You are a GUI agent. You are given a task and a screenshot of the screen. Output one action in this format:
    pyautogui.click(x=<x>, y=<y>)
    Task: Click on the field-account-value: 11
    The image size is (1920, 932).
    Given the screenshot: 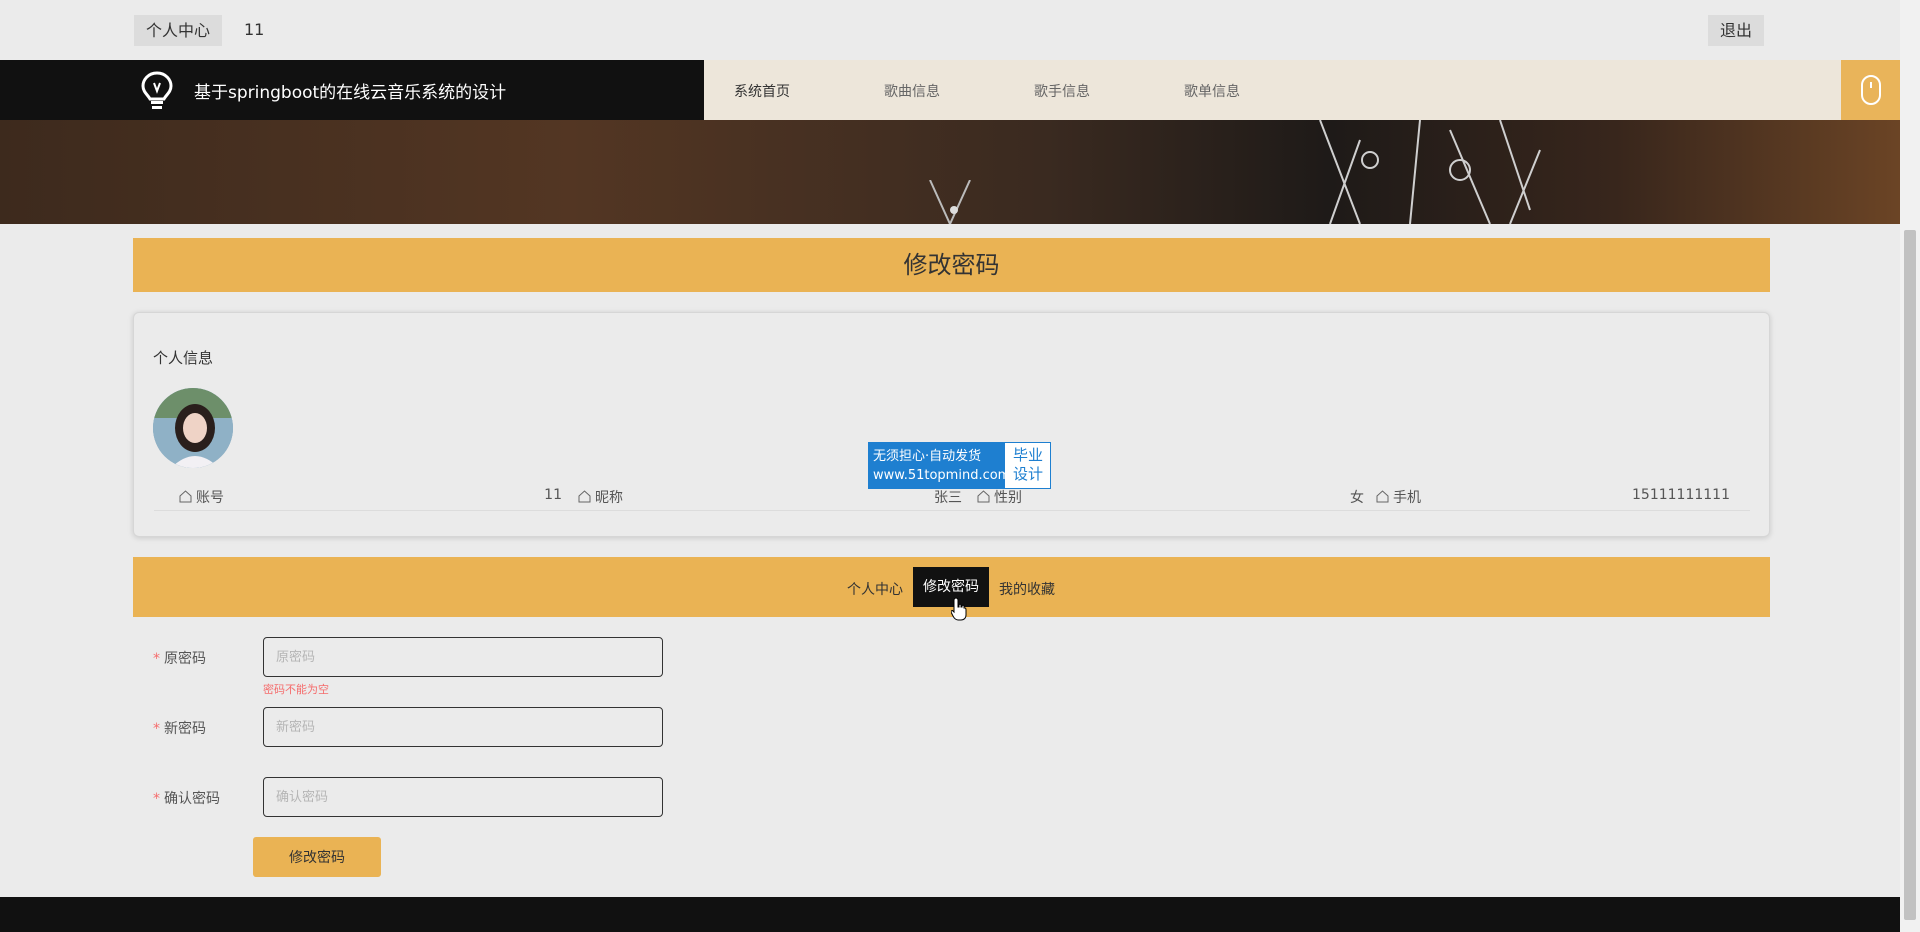 What is the action you would take?
    pyautogui.click(x=553, y=495)
    